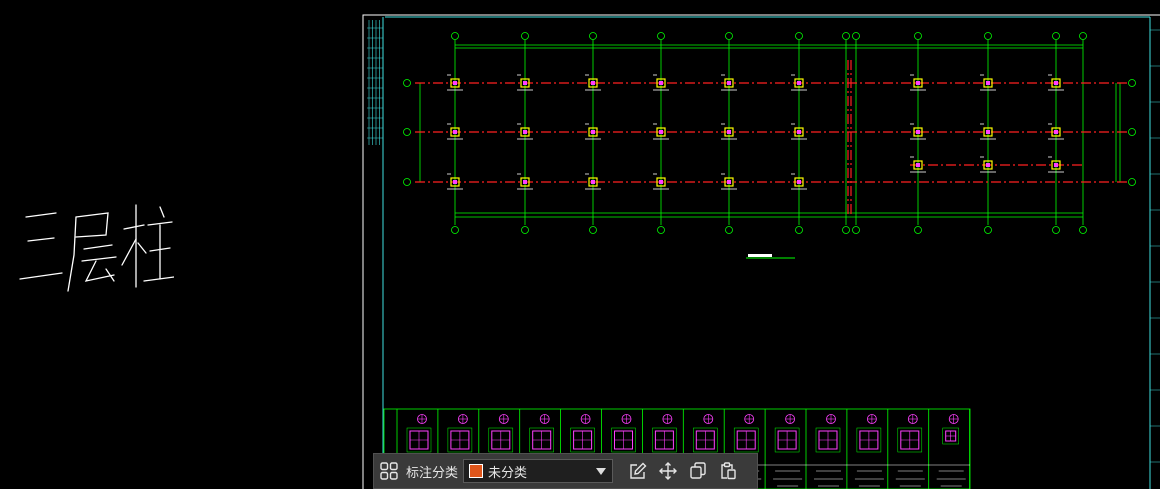 This screenshot has width=1160, height=489. Describe the element at coordinates (508, 473) in the screenshot. I see `category-value: 未分类` at that location.